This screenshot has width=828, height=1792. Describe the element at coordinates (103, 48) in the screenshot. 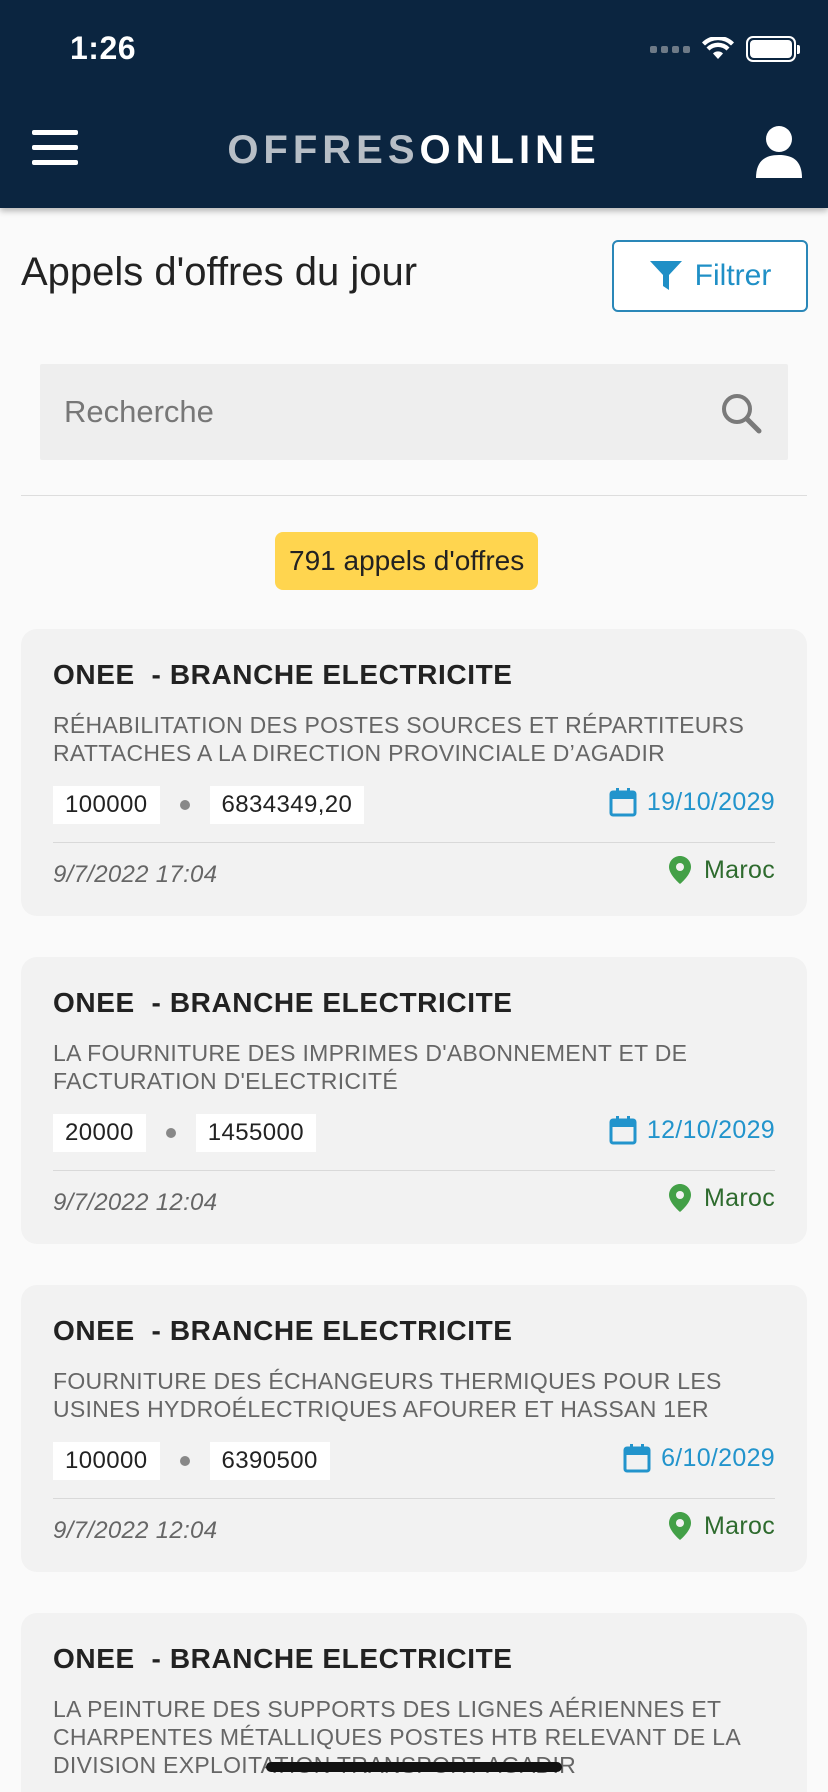

I see `status-time: 1:26` at that location.